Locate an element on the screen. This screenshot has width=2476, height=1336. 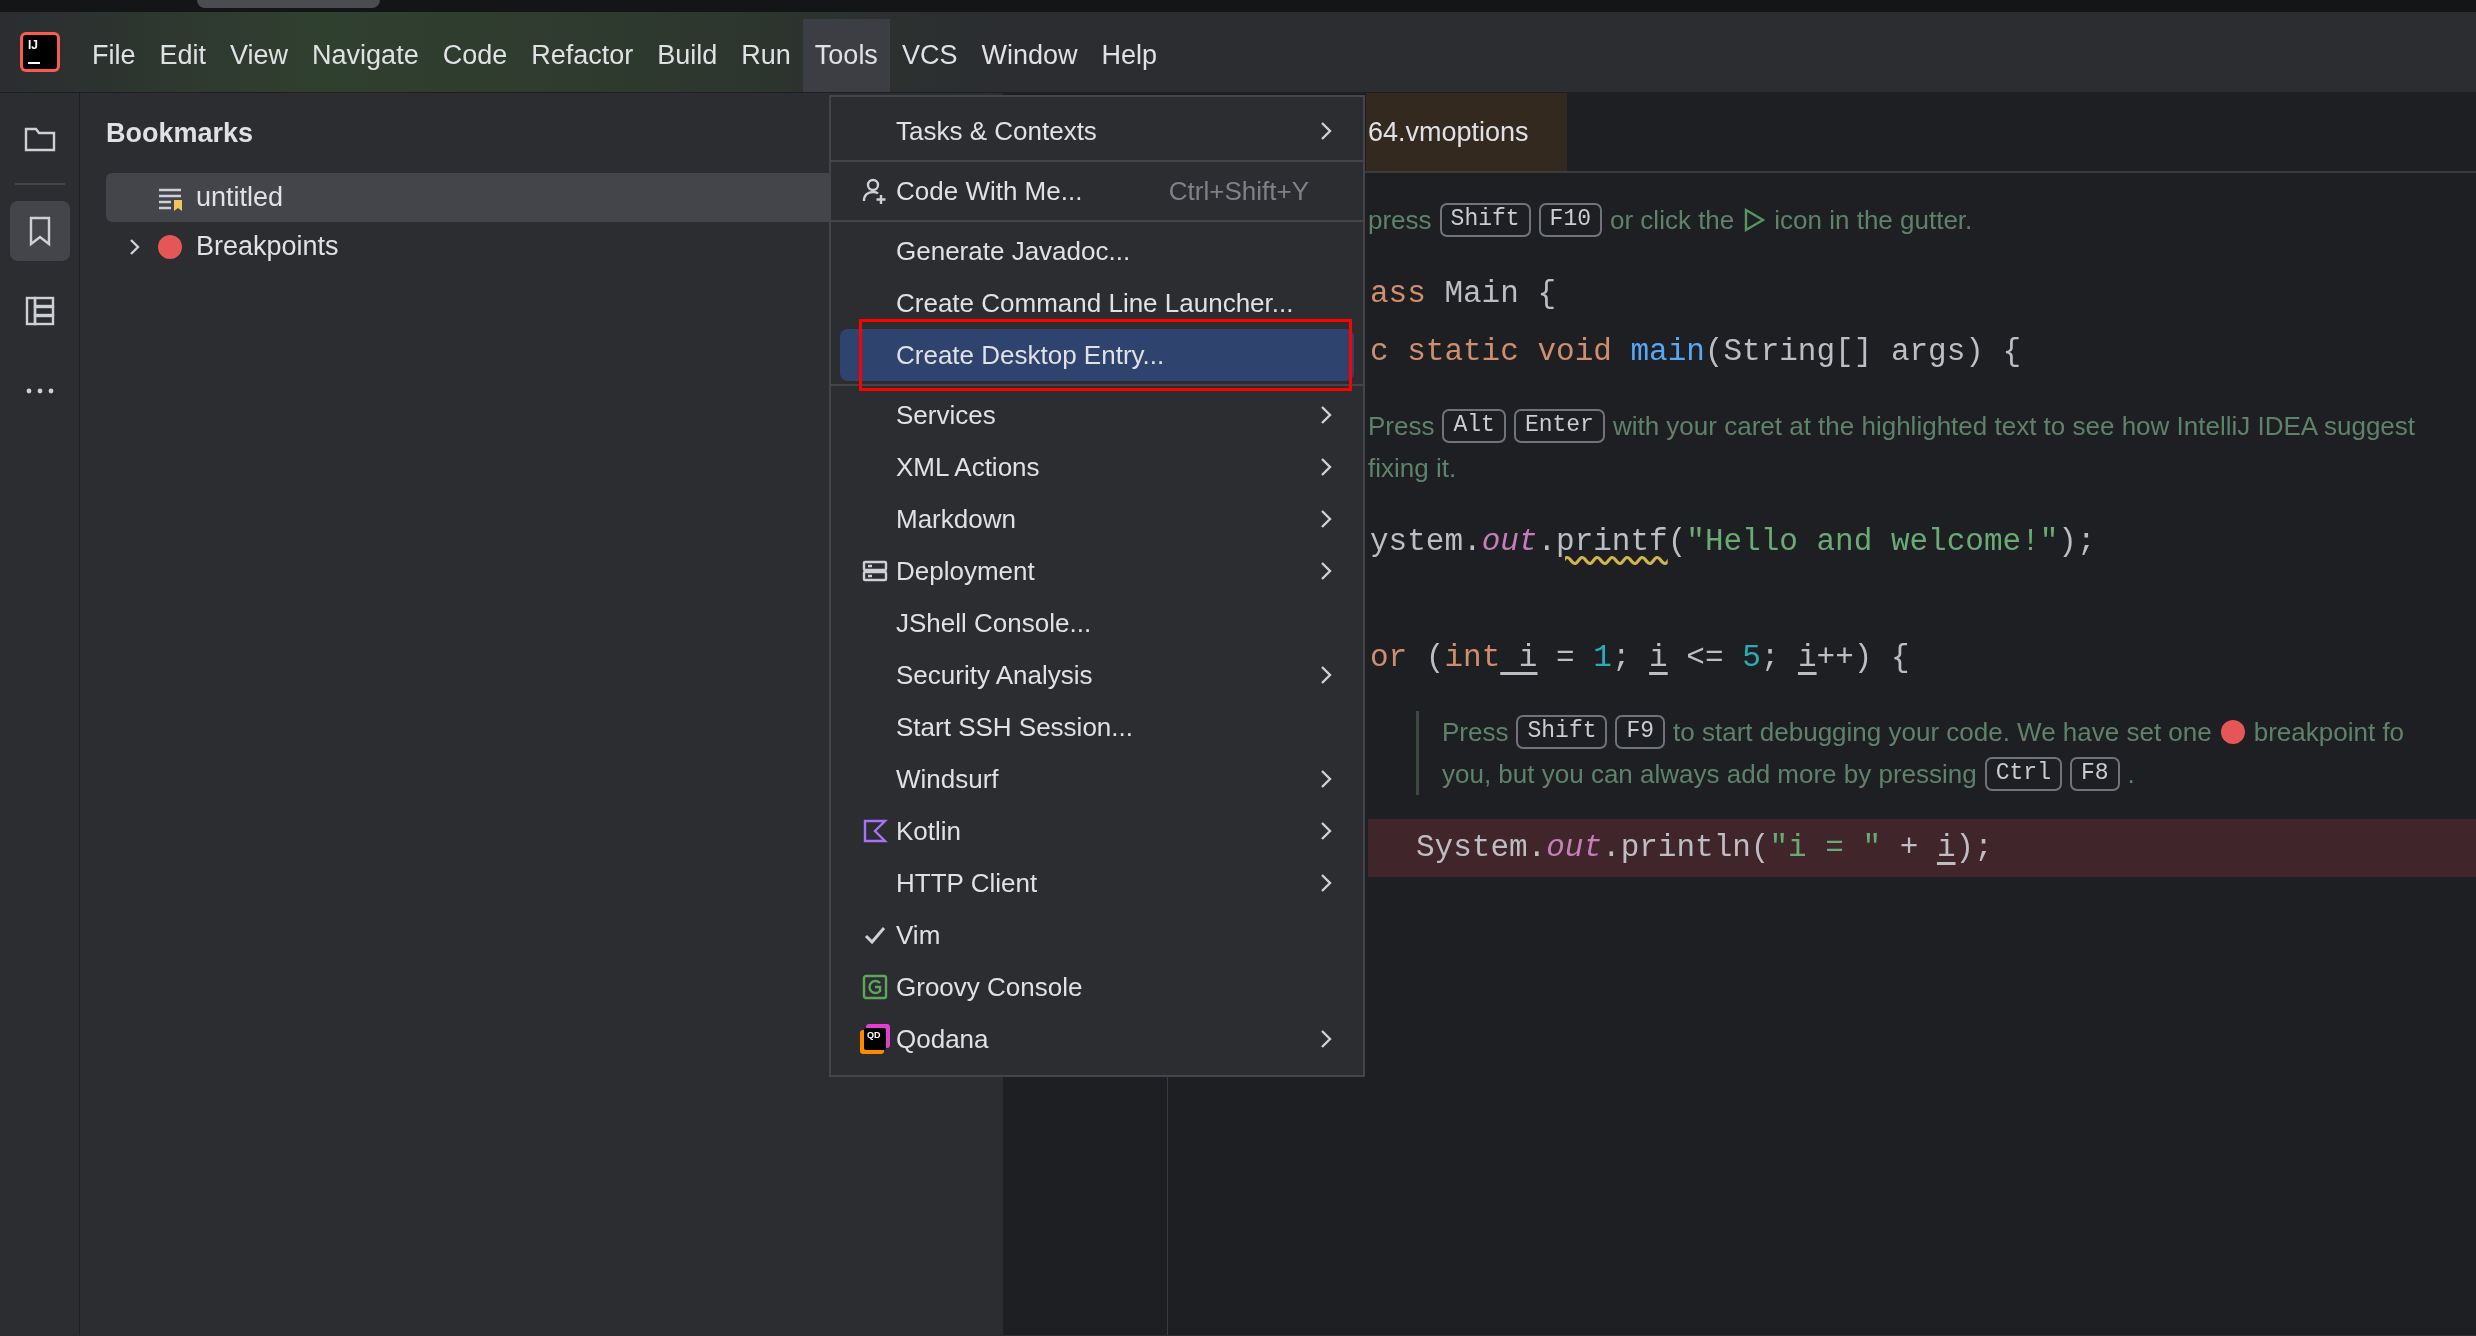
bookmark-tool-button is located at coordinates (39, 231).